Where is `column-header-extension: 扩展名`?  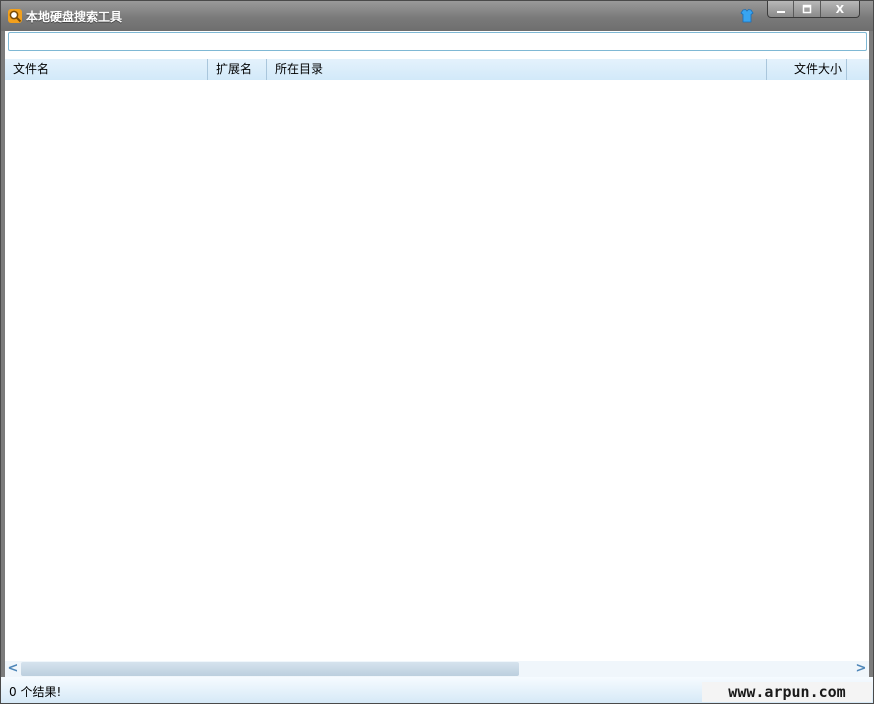 column-header-extension: 扩展名 is located at coordinates (237, 69).